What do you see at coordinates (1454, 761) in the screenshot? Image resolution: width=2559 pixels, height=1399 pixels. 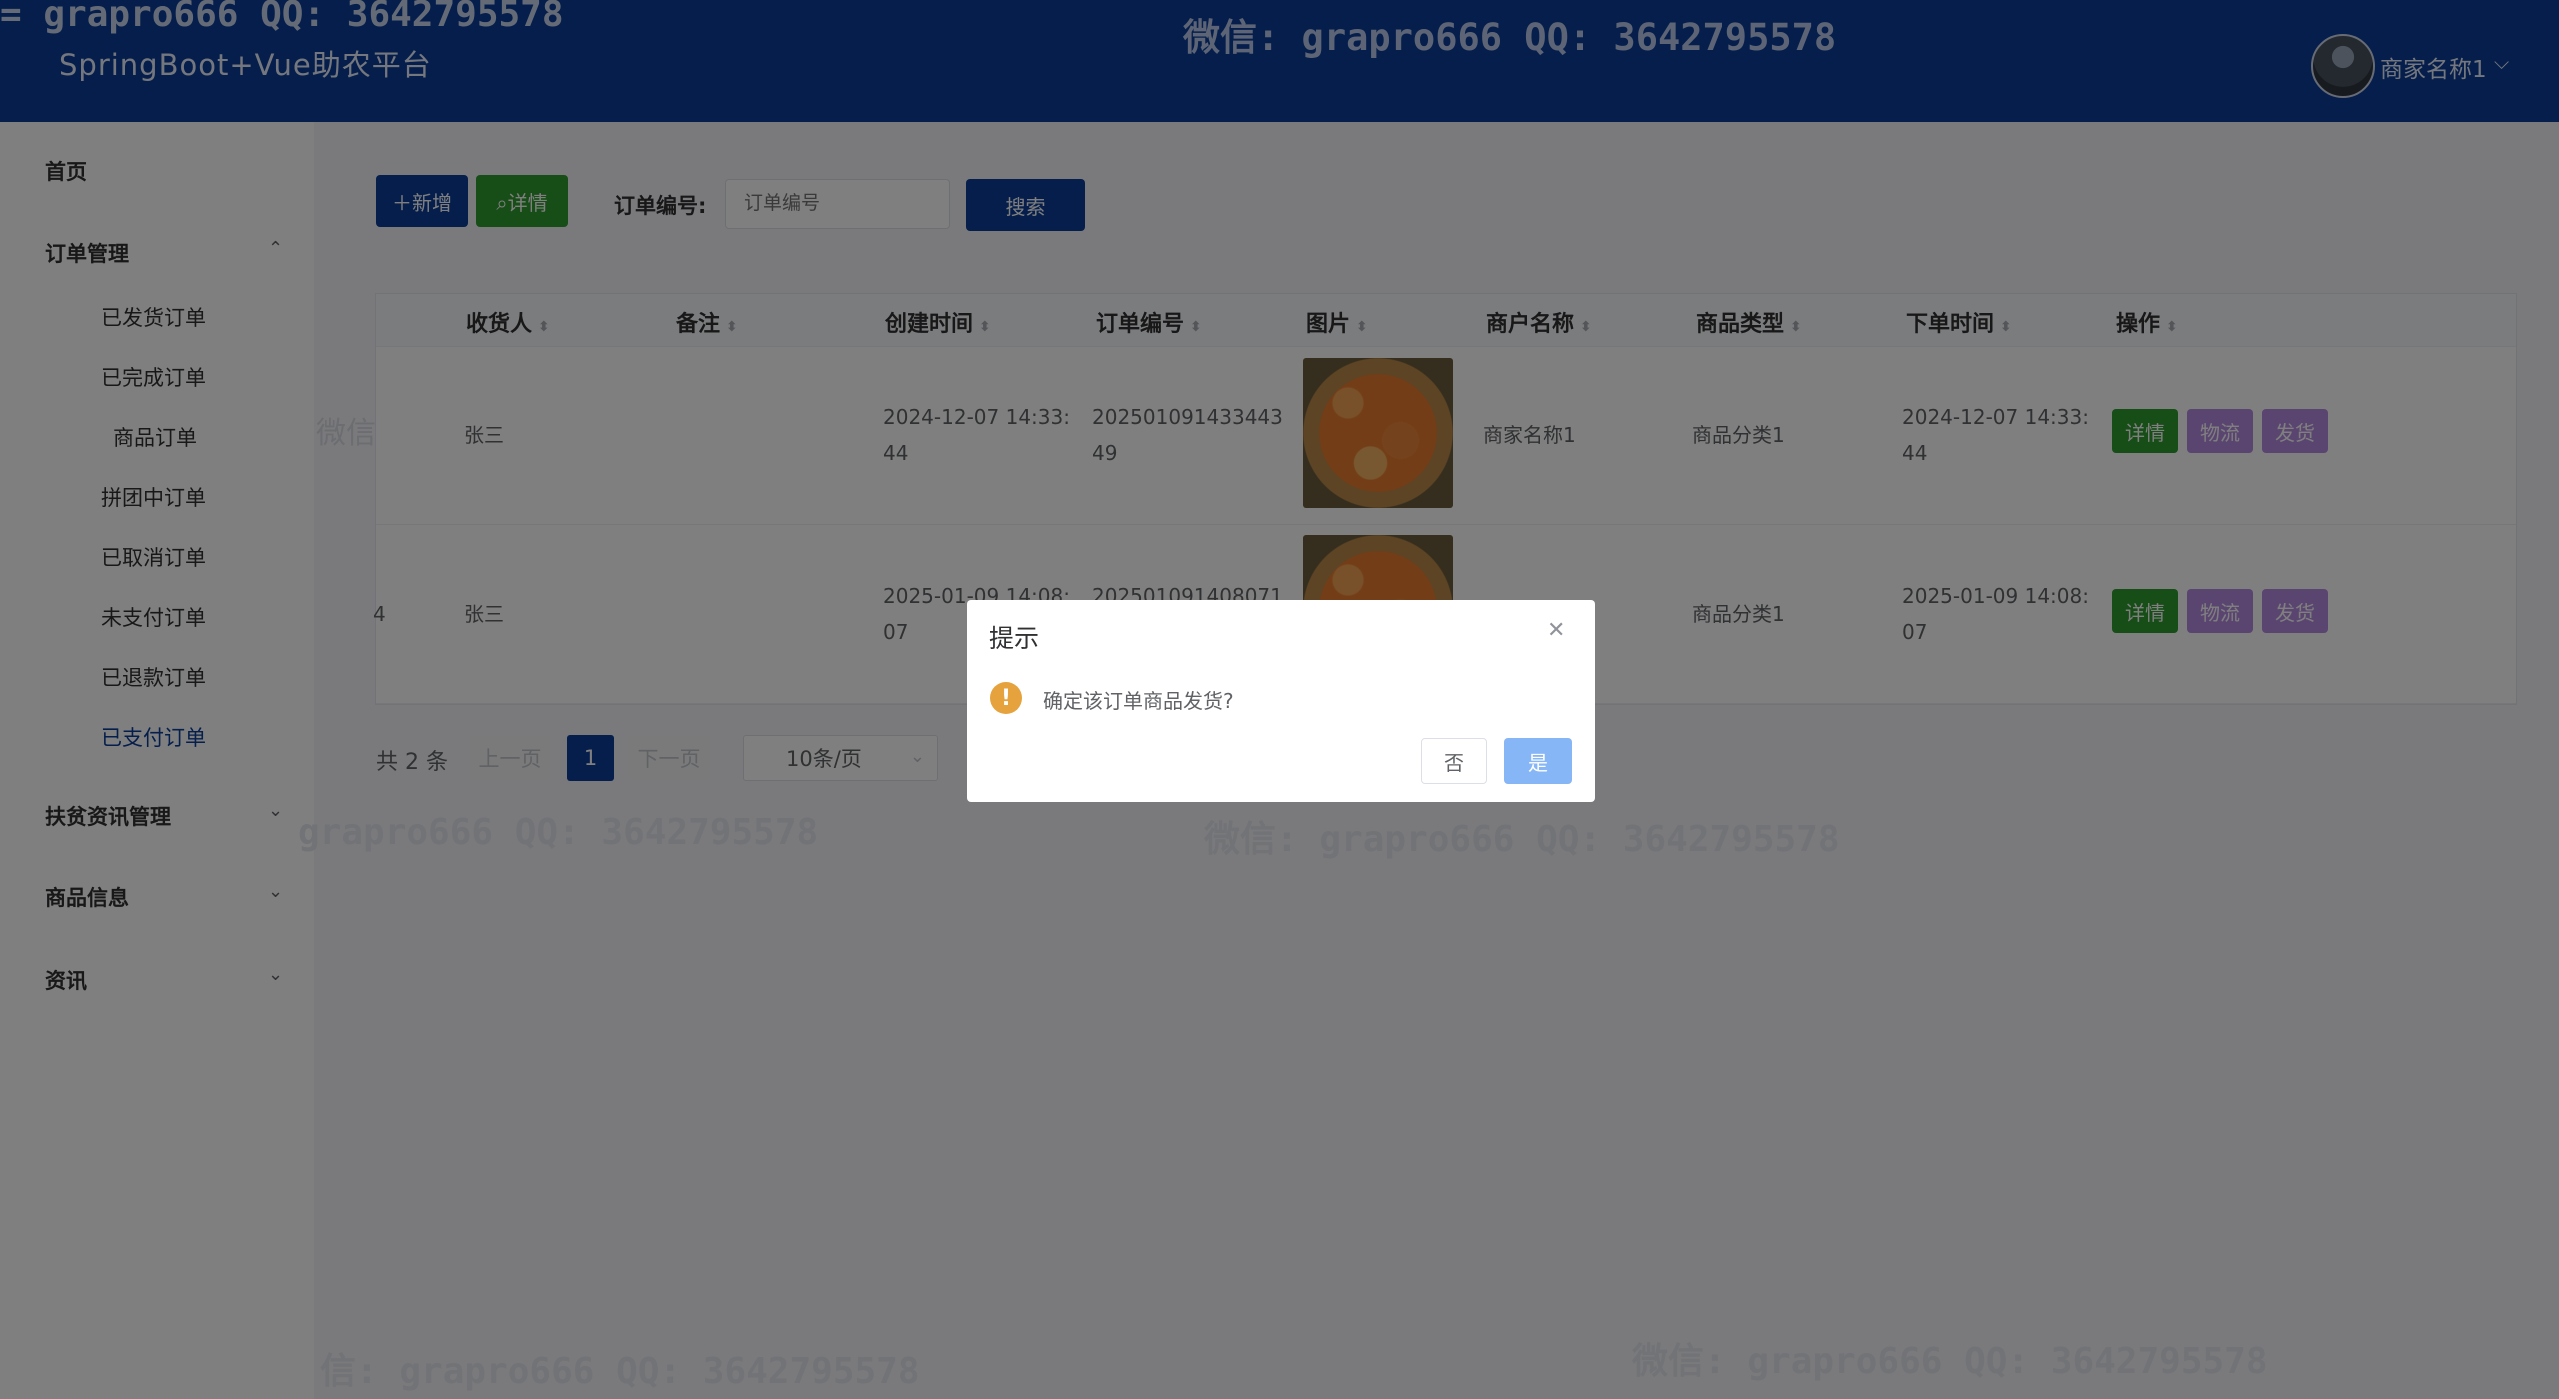 I see `cancel-button: 否` at bounding box center [1454, 761].